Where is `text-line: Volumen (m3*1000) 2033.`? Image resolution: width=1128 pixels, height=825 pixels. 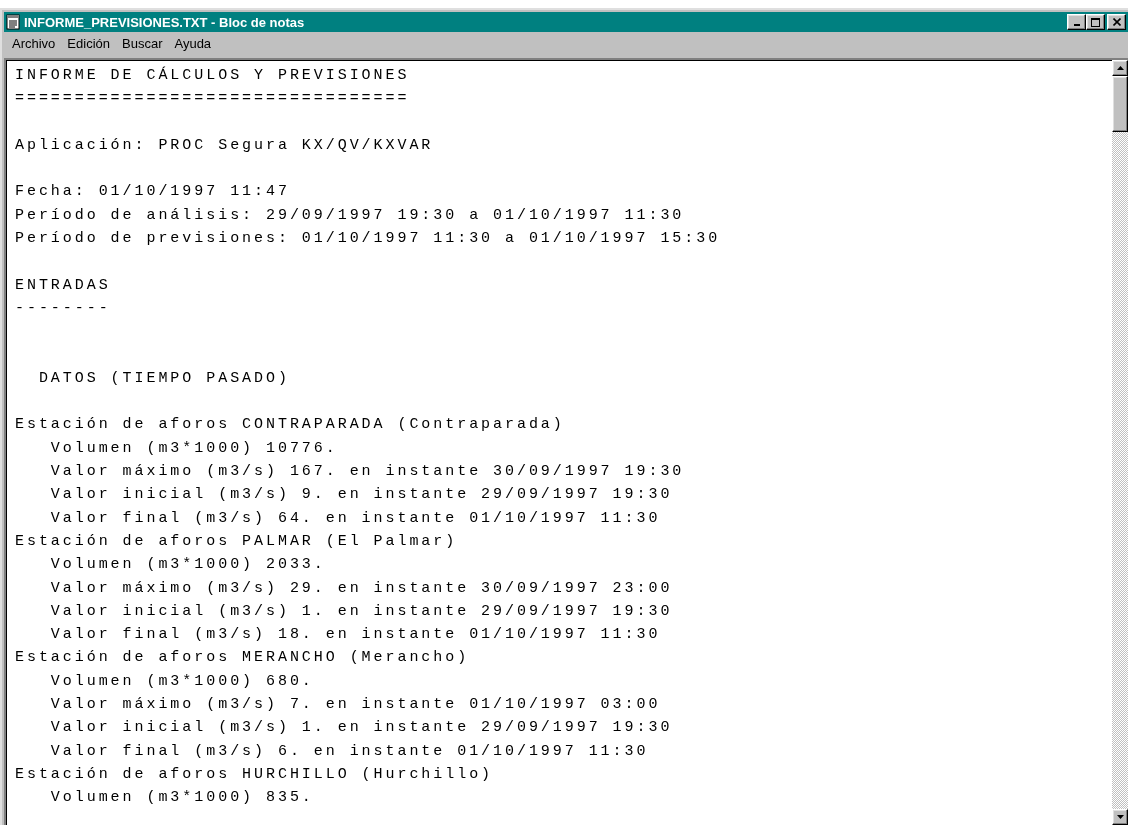
text-line: Volumen (m3*1000) 2033. is located at coordinates (187, 565).